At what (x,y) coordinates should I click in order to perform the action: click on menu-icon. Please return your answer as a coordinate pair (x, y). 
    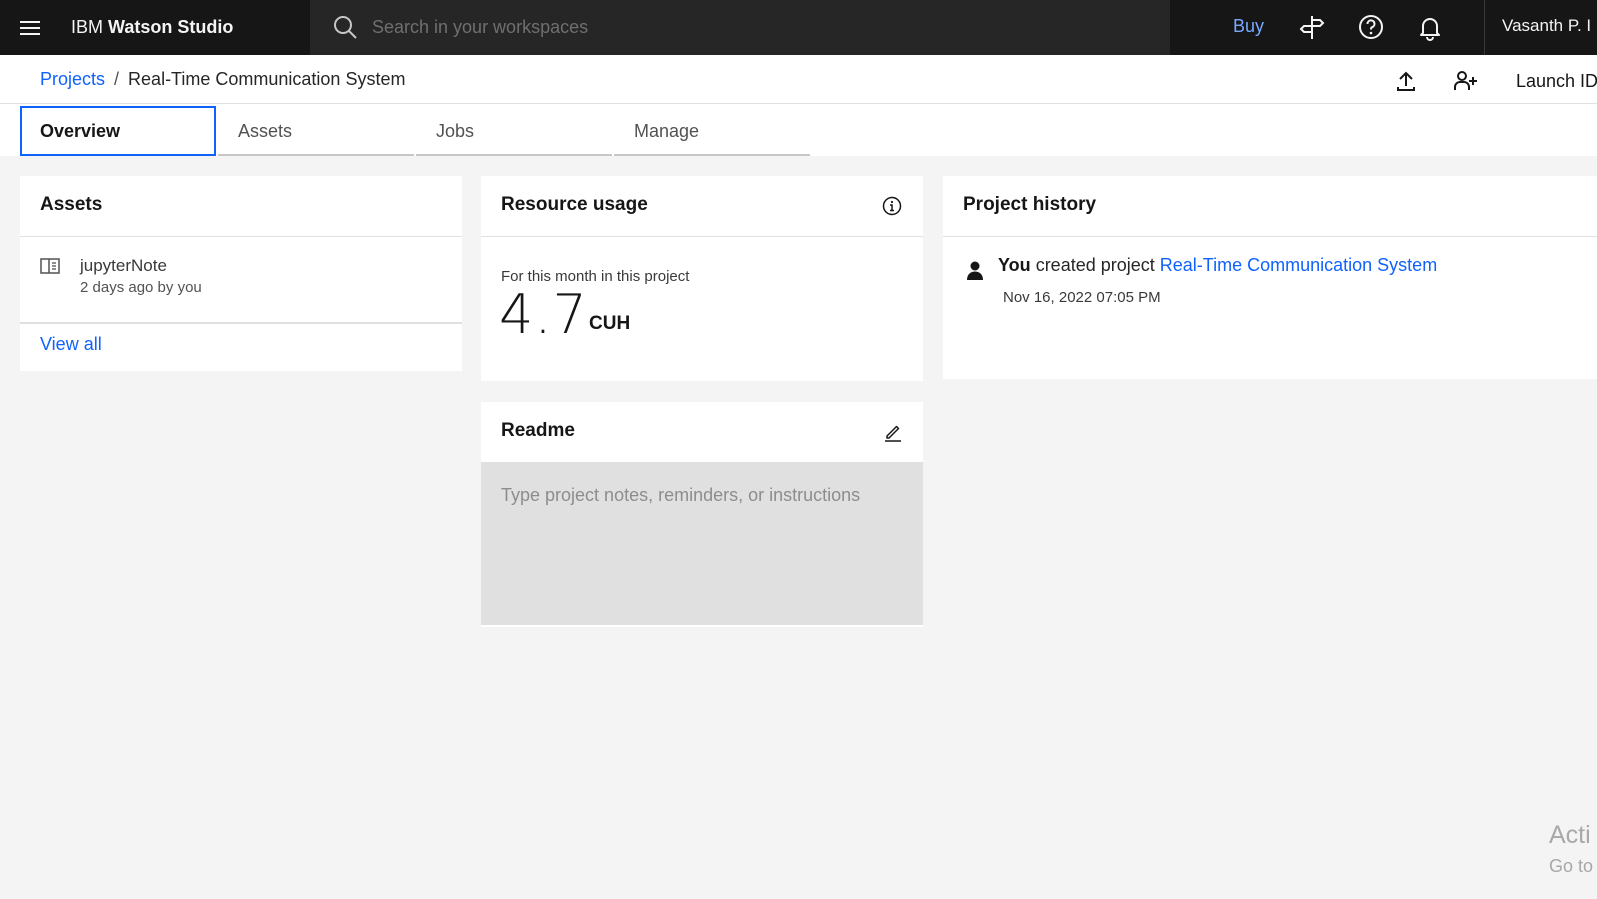
    Looking at the image, I should click on (30, 28).